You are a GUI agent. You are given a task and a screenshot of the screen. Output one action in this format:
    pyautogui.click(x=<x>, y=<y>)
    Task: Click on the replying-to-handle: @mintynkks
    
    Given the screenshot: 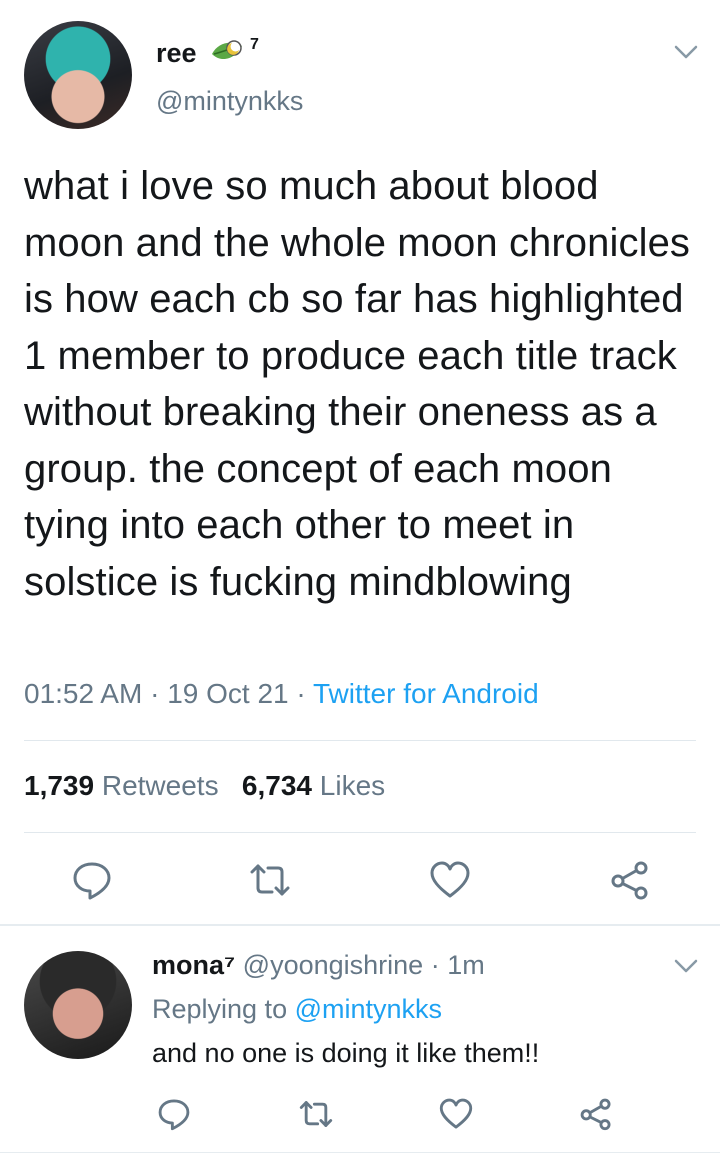 What is the action you would take?
    pyautogui.click(x=368, y=1009)
    